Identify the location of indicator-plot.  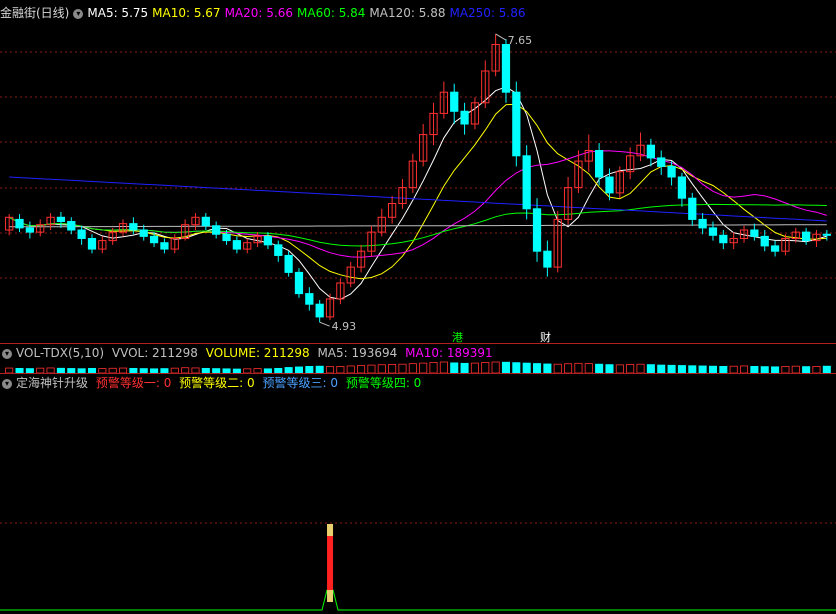
(418, 567).